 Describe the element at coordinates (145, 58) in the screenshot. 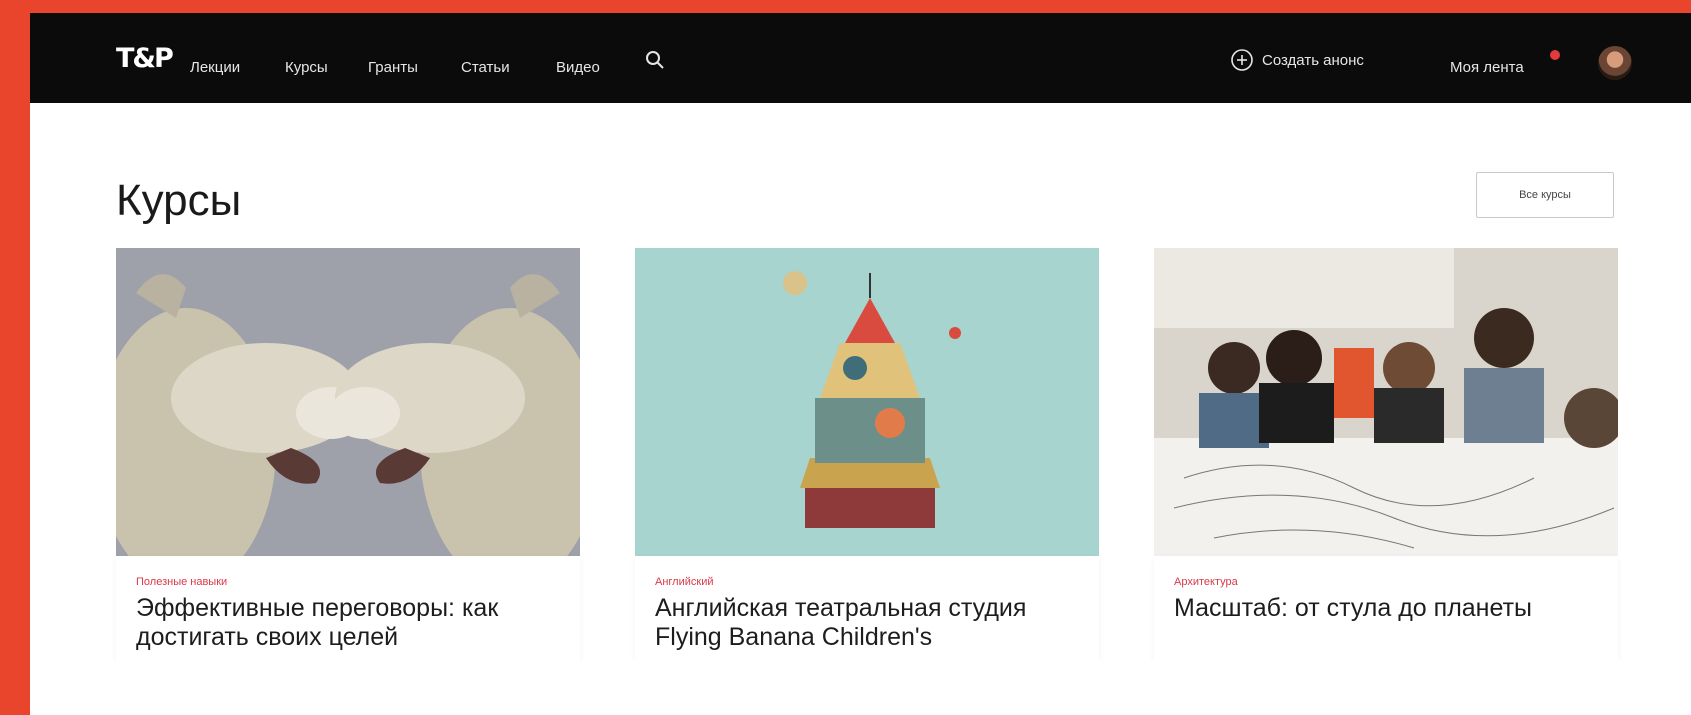

I see `logo: T&P` at that location.